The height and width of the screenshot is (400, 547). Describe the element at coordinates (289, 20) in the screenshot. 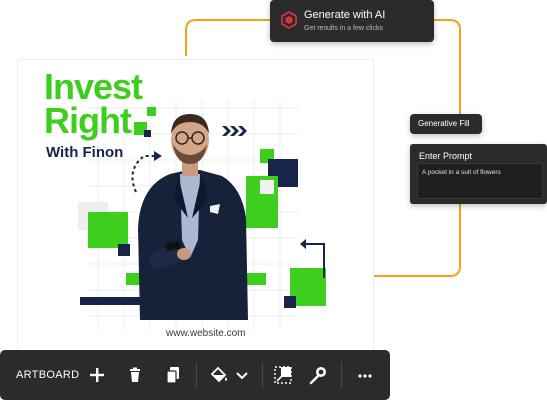

I see `ai-generate-icon` at that location.